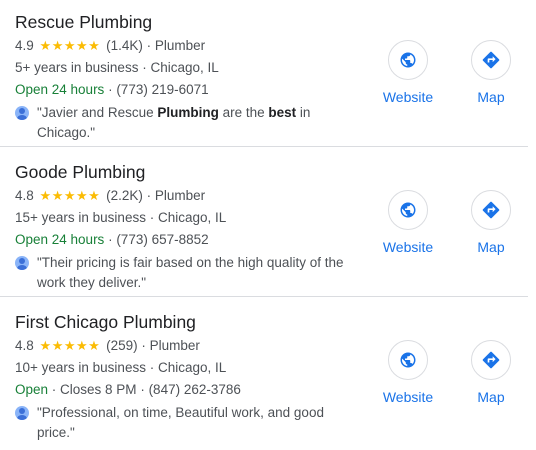 Image resolution: width=536 pixels, height=450 pixels. What do you see at coordinates (243, 112) in the screenshot?
I see `review-text: are the` at bounding box center [243, 112].